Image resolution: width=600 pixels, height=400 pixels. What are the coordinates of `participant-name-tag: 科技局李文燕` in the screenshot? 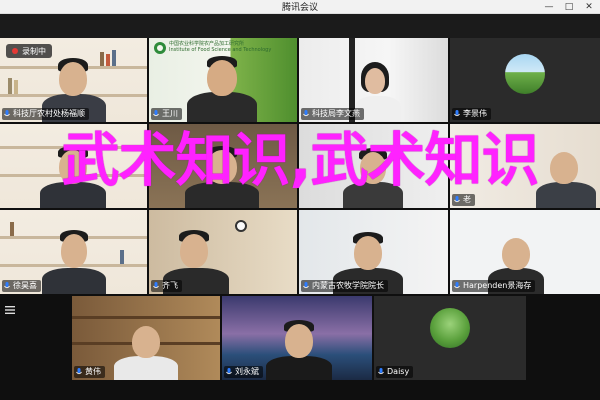 It's located at (332, 114).